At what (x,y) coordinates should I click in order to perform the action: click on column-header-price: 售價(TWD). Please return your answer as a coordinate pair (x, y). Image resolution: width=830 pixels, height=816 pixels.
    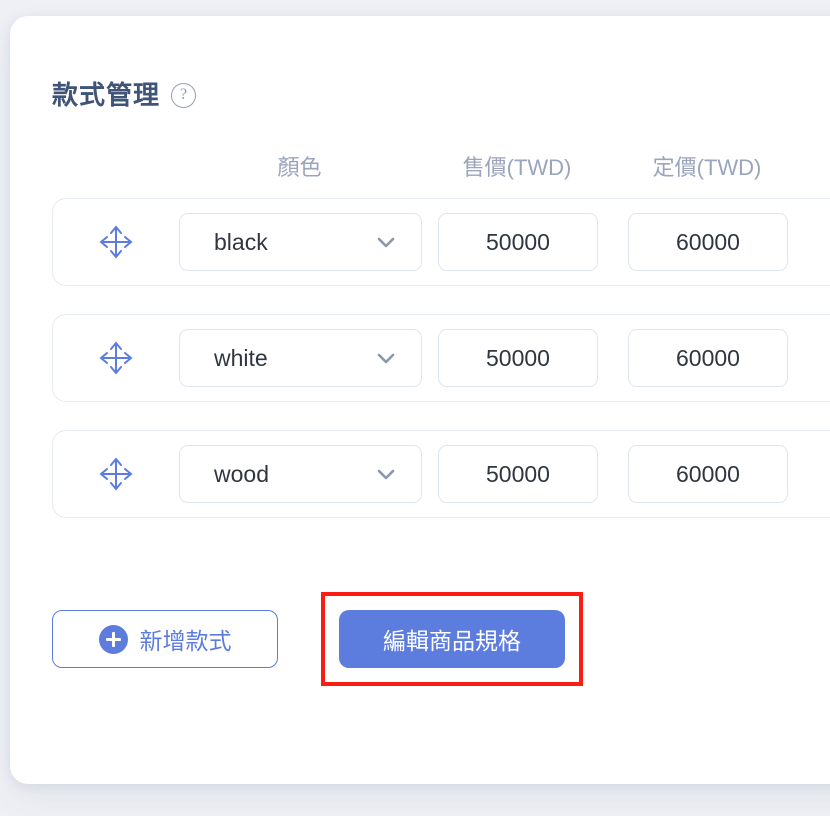
    Looking at the image, I should click on (517, 167).